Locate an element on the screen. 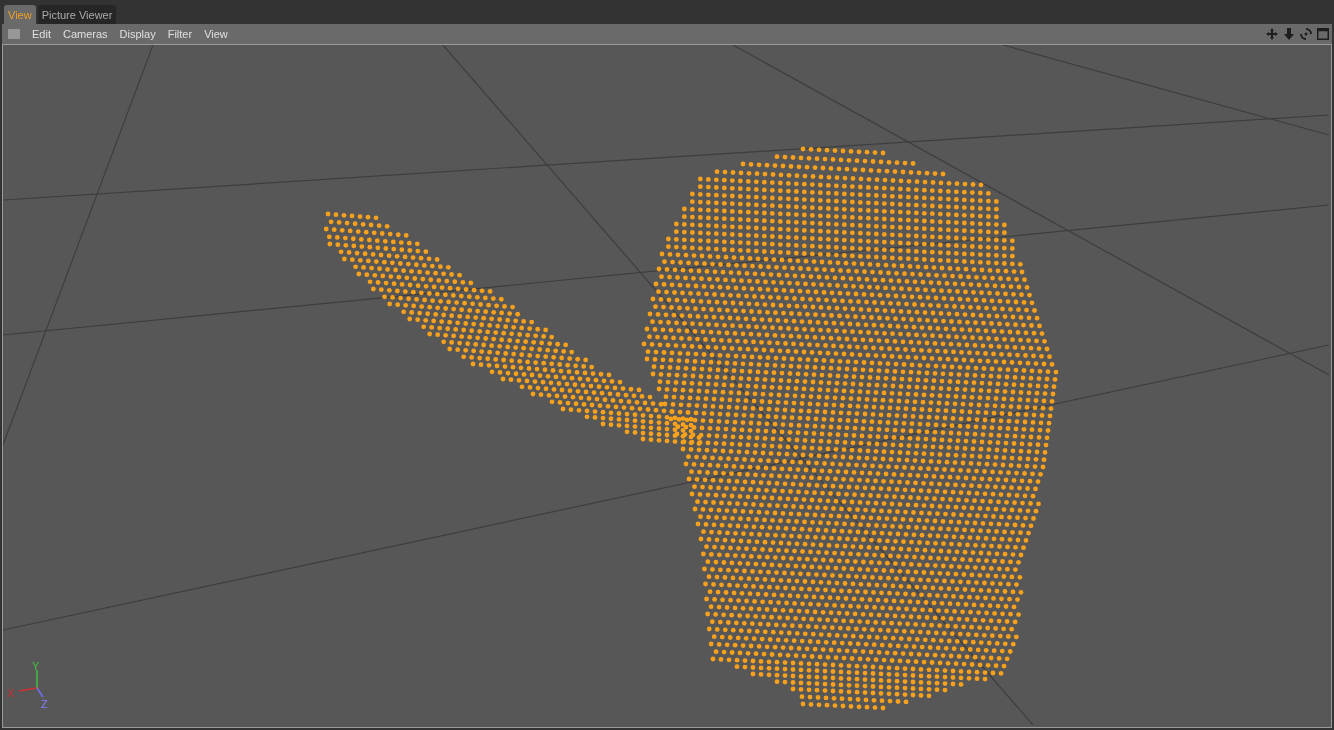 The height and width of the screenshot is (730, 1334). x-axis-label: X is located at coordinates (11, 693).